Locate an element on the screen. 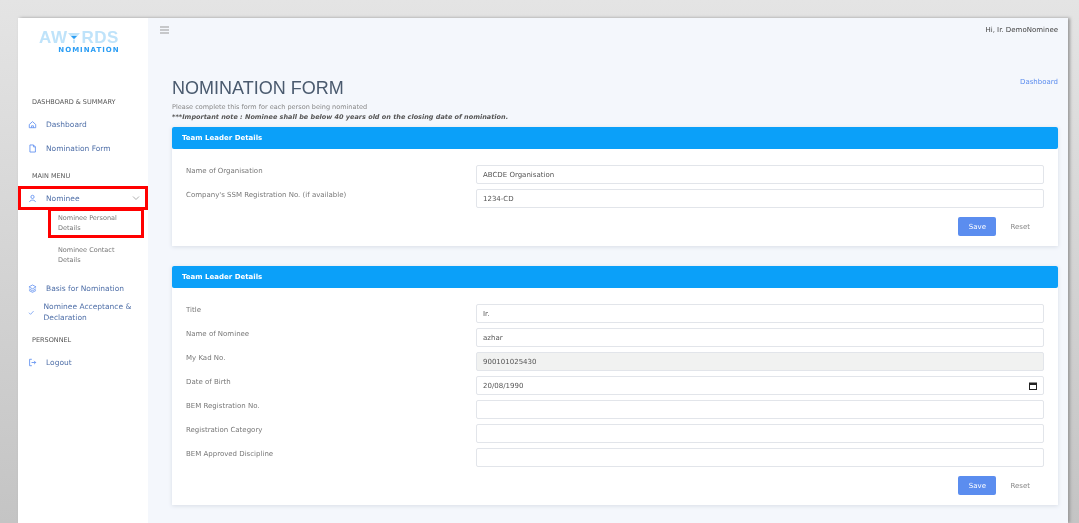  trophy-icon is located at coordinates (74, 38).